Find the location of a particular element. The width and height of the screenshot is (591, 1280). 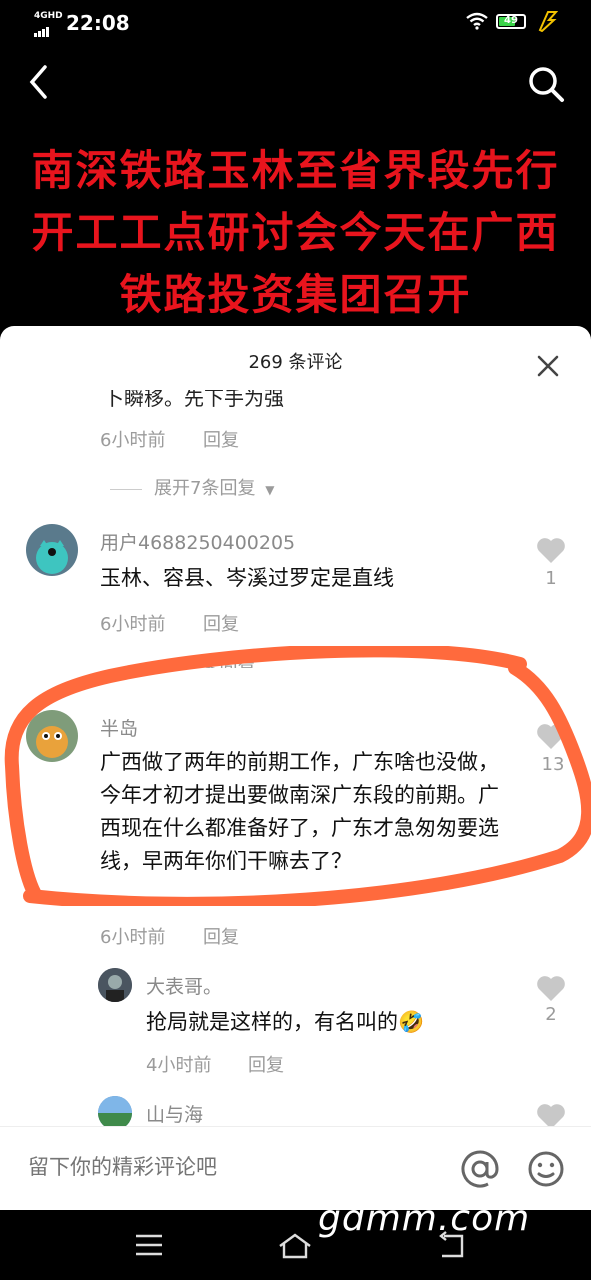

reply-username: 大表哥。 is located at coordinates (184, 985).